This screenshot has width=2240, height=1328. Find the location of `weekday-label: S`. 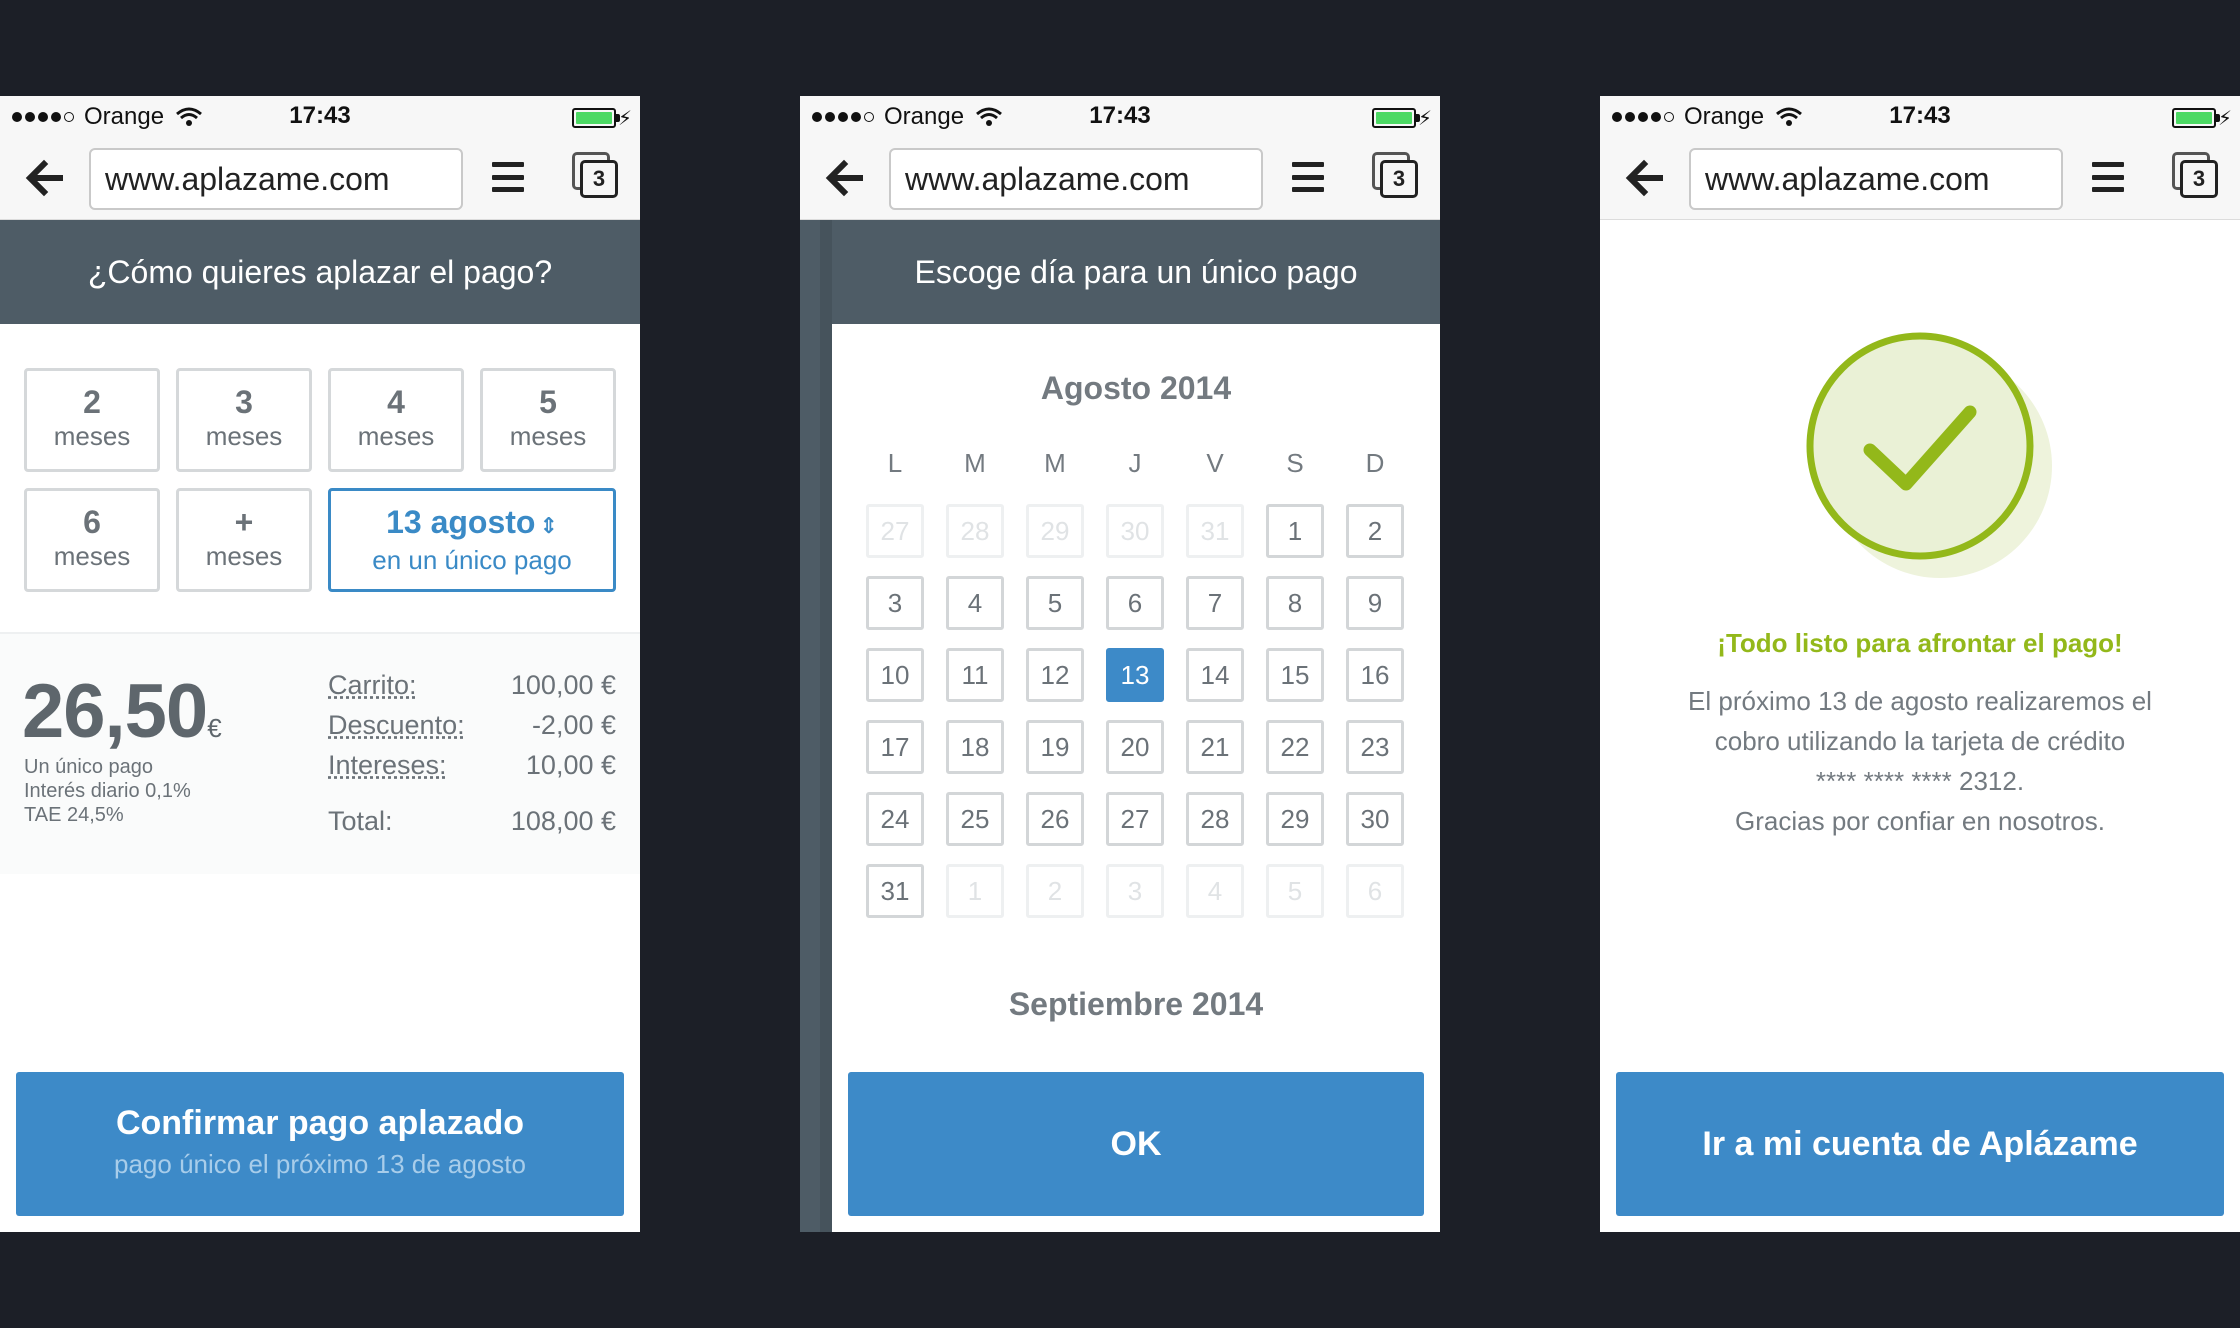

weekday-label: S is located at coordinates (1295, 463).